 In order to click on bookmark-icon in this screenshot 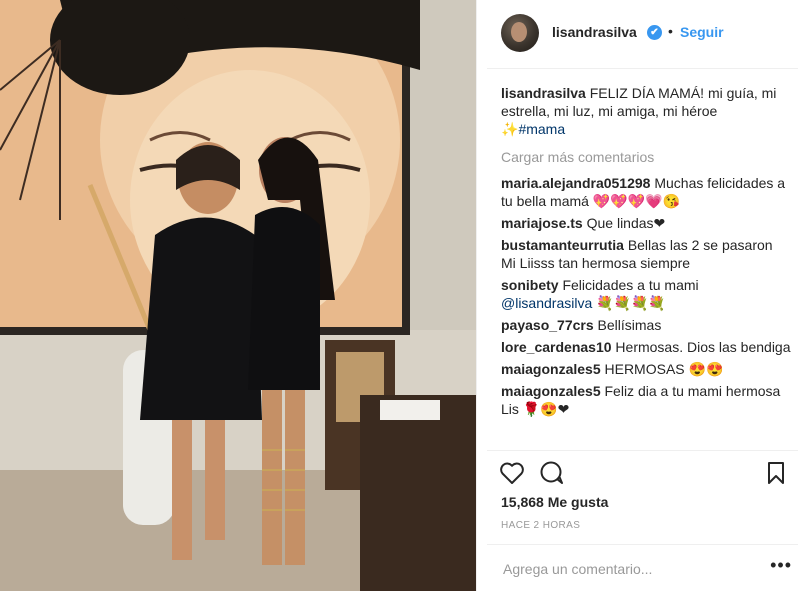, I will do `click(776, 473)`.